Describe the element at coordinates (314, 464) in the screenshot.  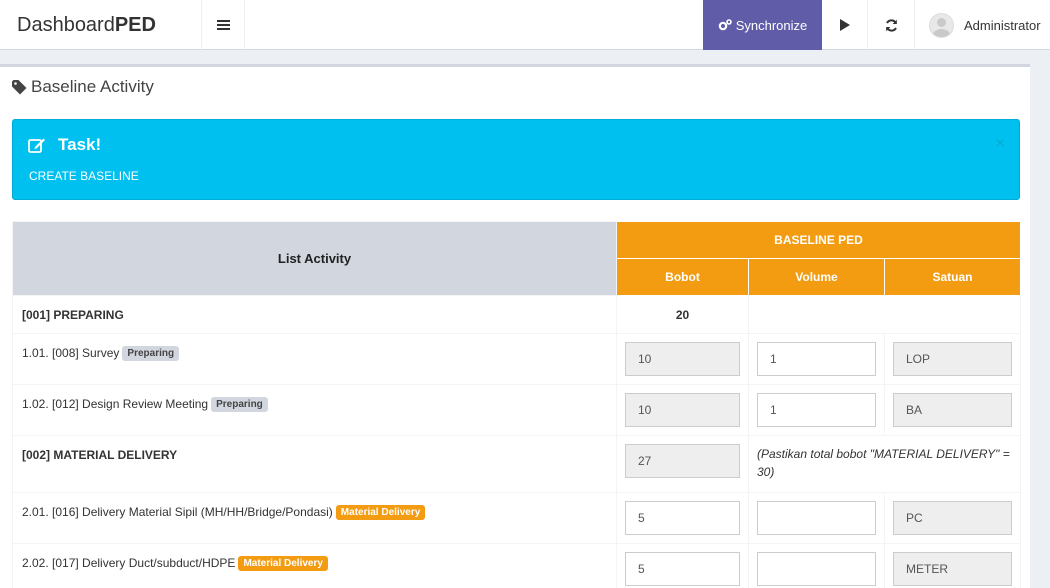
I see `category-label: [002] MATERIAL DELIVERY` at that location.